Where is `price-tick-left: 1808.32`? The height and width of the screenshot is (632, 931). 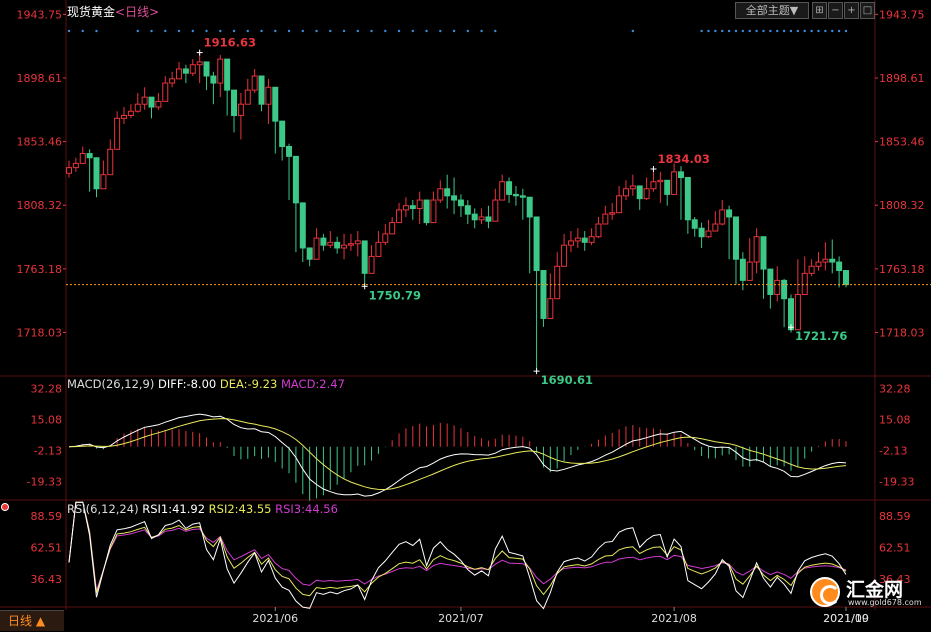 price-tick-left: 1808.32 is located at coordinates (40, 205).